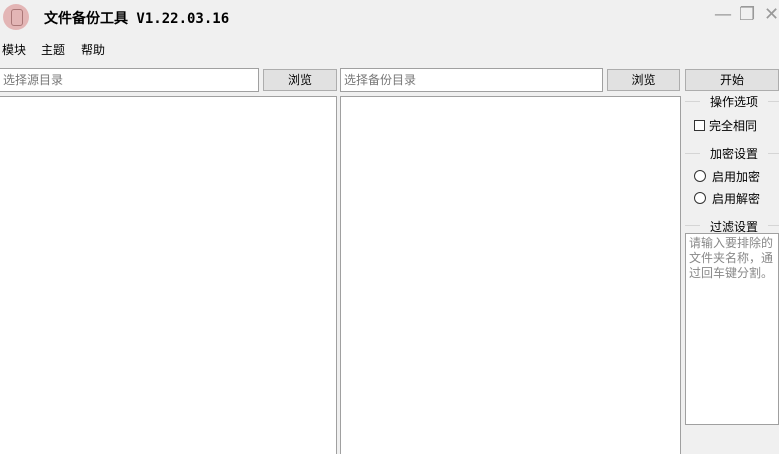  Describe the element at coordinates (723, 15) in the screenshot. I see `minimize-icon: —` at that location.